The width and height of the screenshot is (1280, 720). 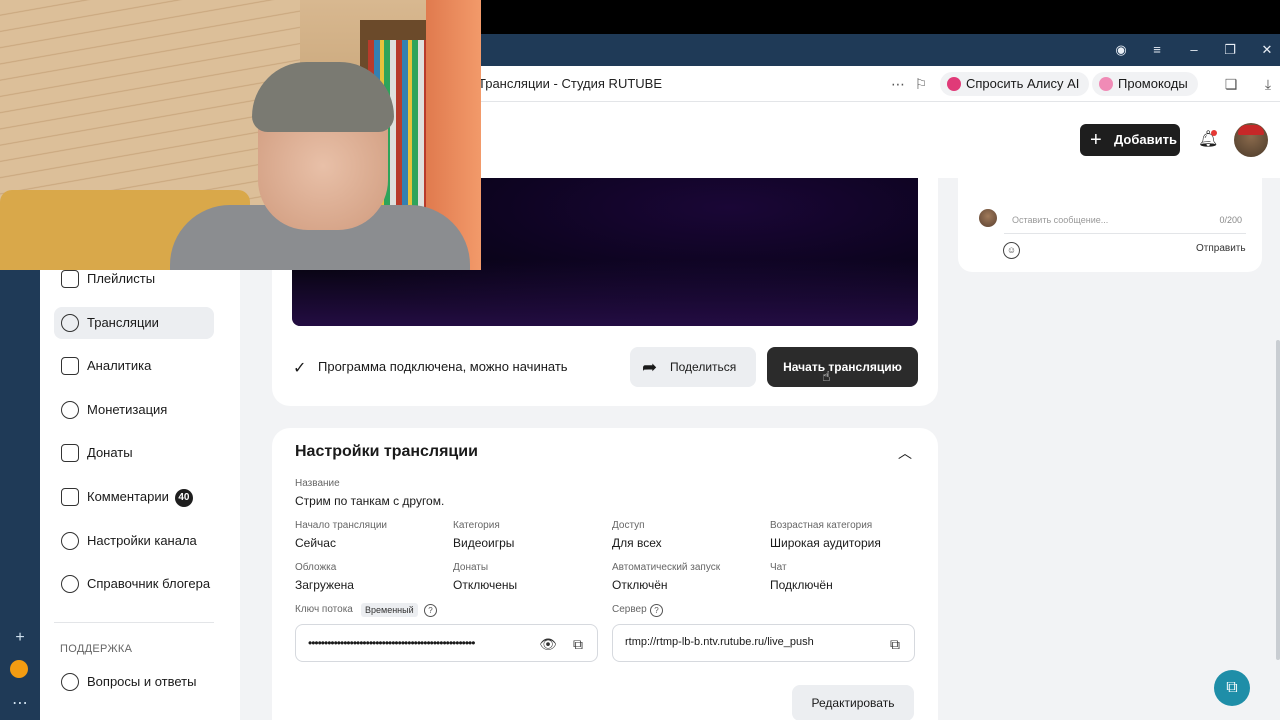 I want to click on start-value: Сейчас, so click(x=315, y=543).